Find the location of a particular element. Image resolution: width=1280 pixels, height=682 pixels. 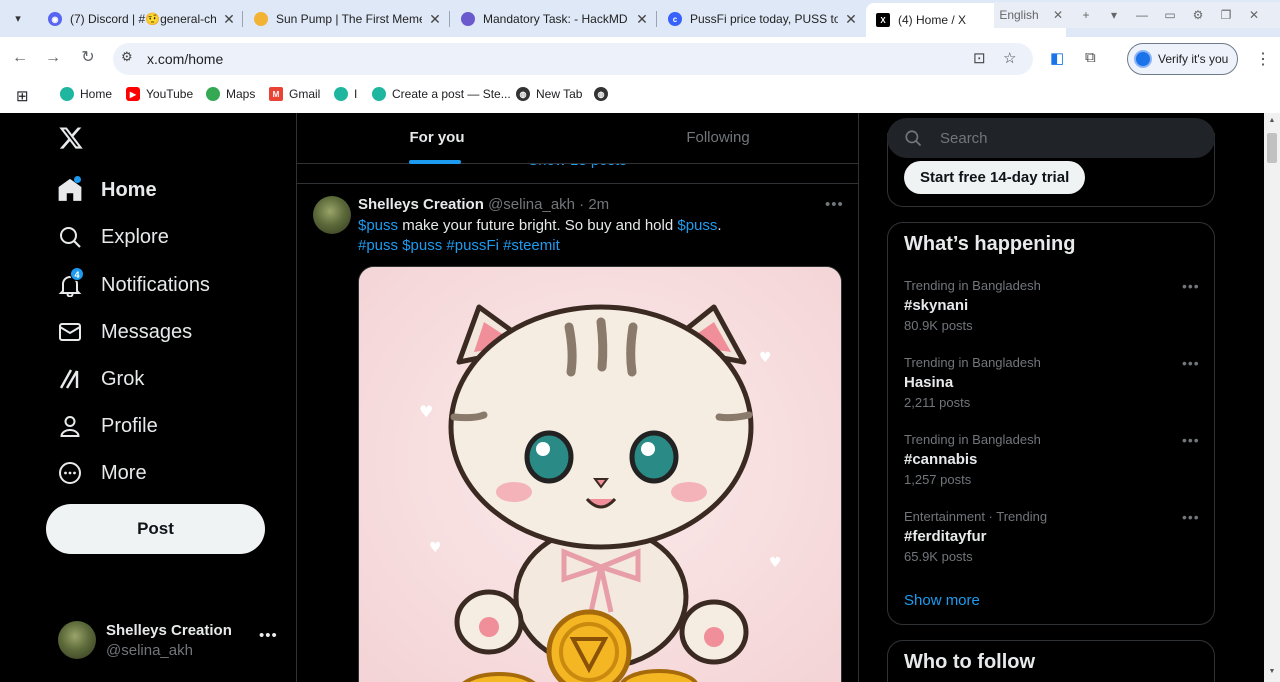

account-handle: @selina_akh is located at coordinates (149, 650).